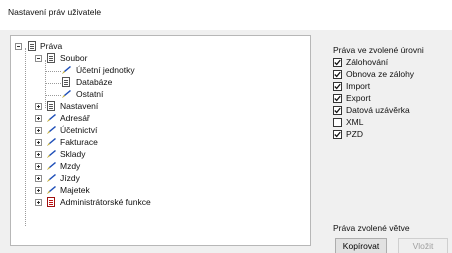 The image size is (452, 253). Describe the element at coordinates (74, 58) in the screenshot. I see `tree-node-label: Soubor` at that location.